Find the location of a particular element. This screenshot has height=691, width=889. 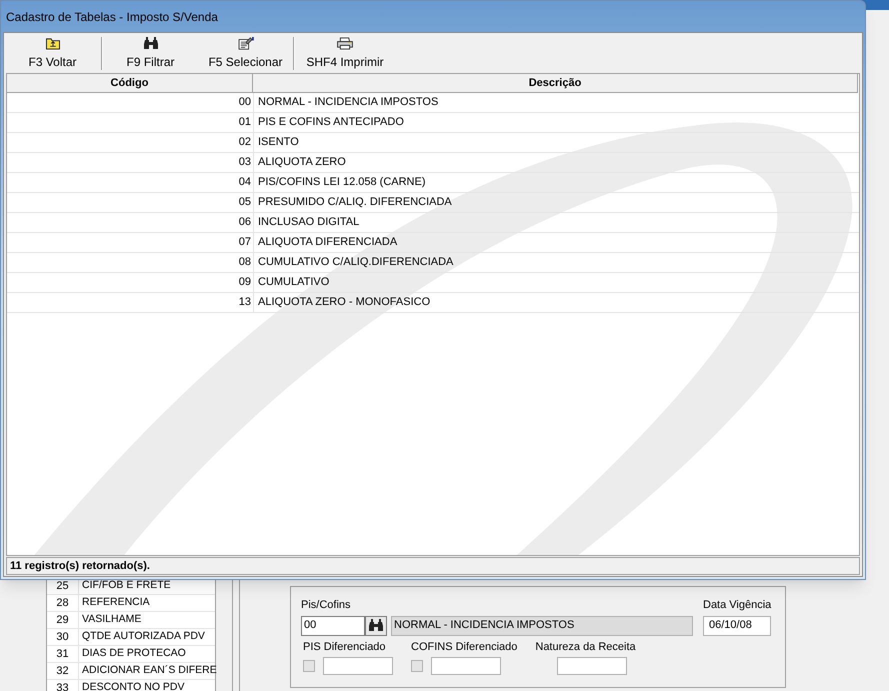

toolbar-button: F3 Voltar is located at coordinates (52, 53).